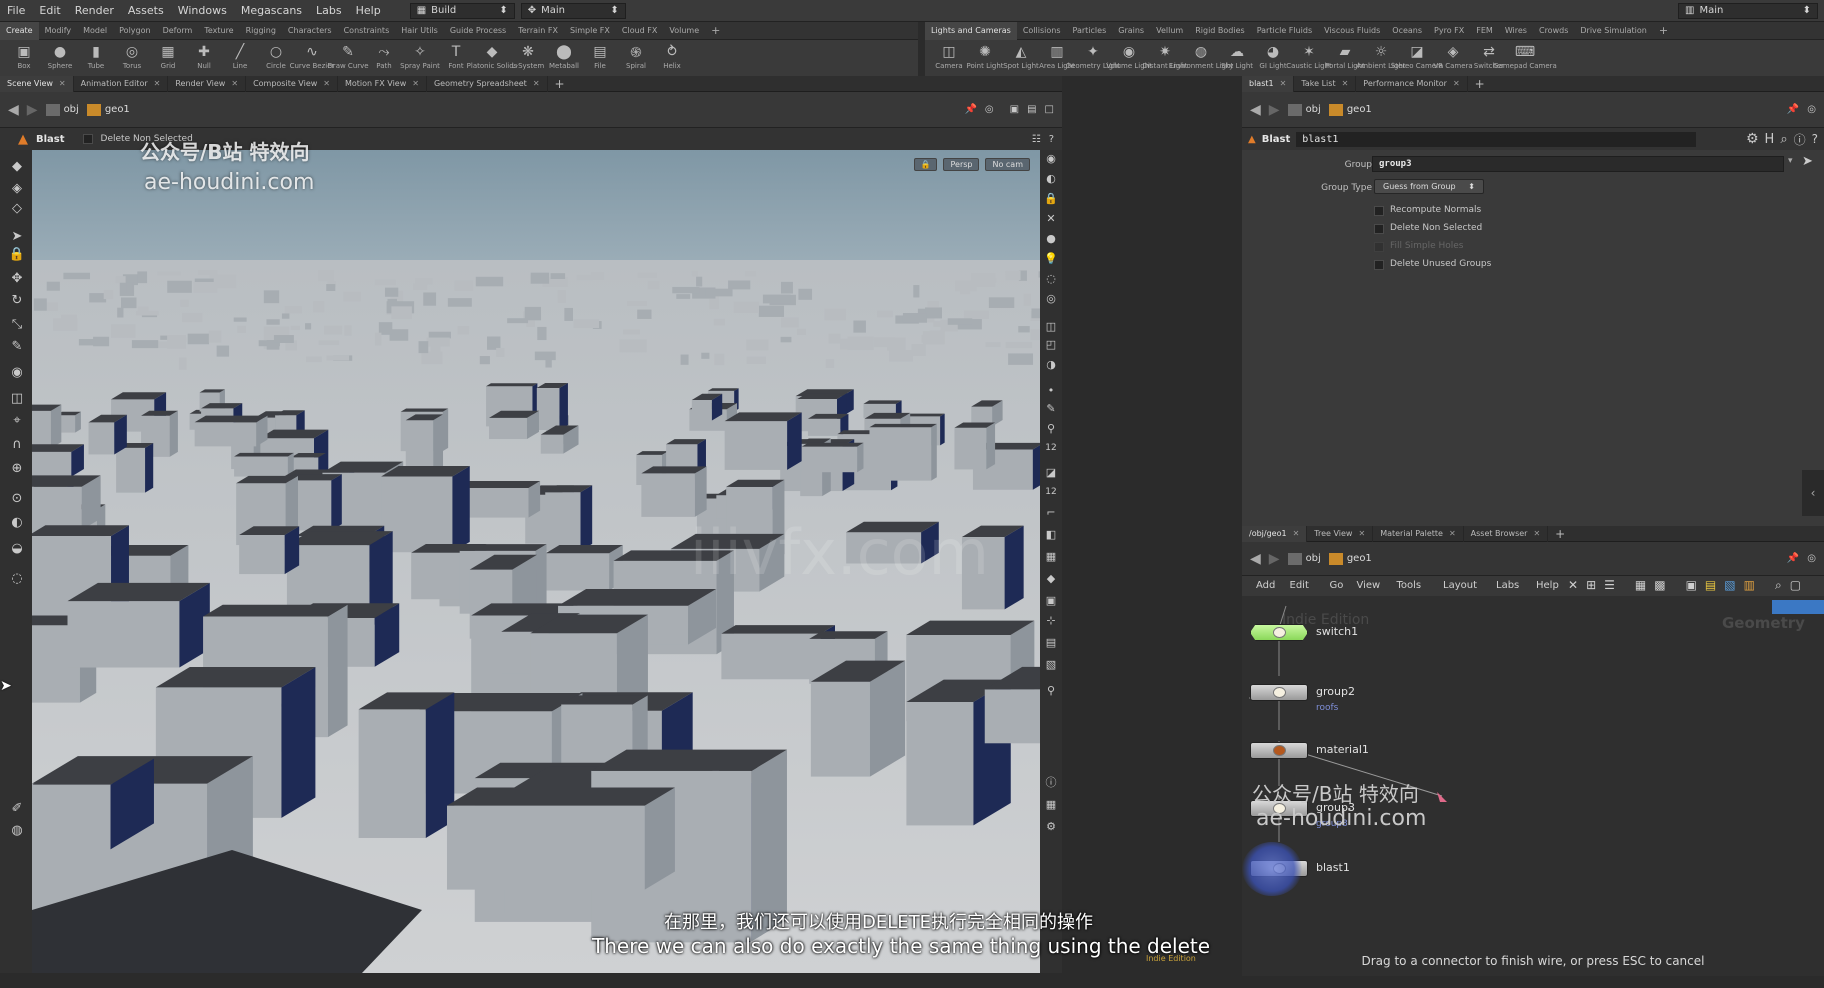 The width and height of the screenshot is (1824, 988). Describe the element at coordinates (420, 55) in the screenshot. I see `spray-paint-tool: ✧ Spray Paint` at that location.